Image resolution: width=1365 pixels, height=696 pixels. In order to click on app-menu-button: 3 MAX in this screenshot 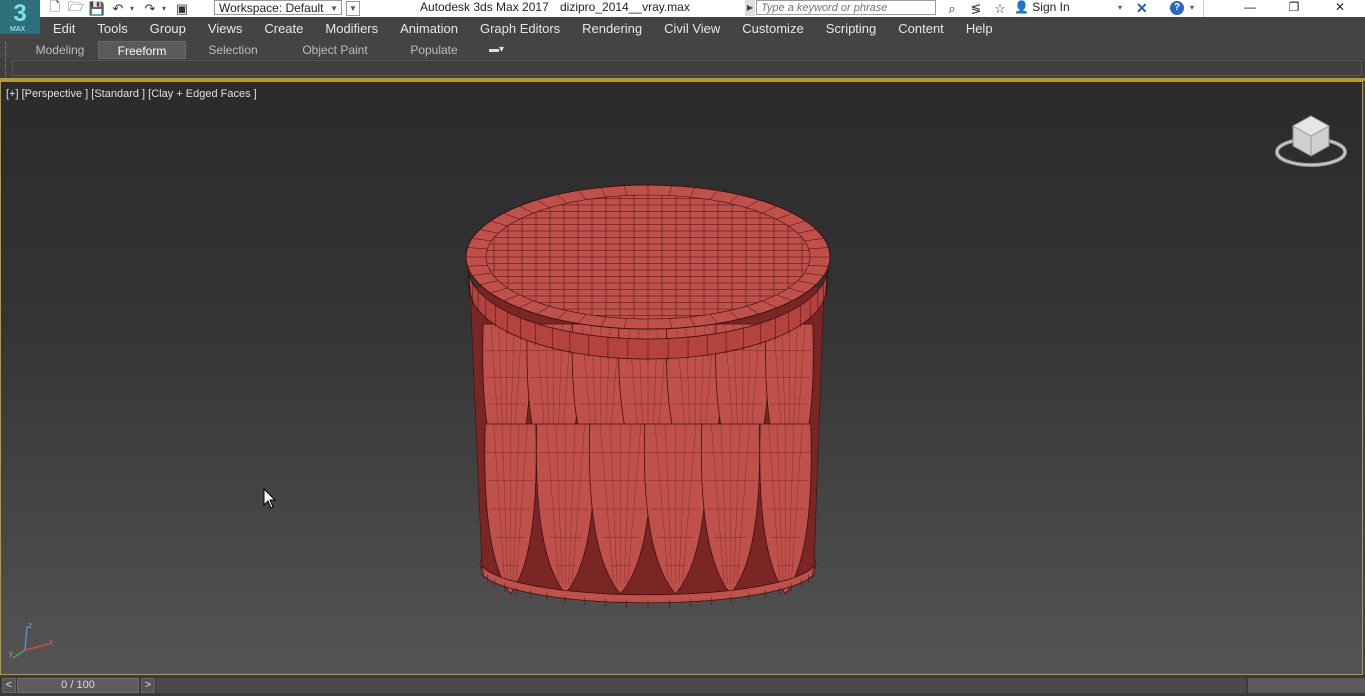, I will do `click(20, 17)`.